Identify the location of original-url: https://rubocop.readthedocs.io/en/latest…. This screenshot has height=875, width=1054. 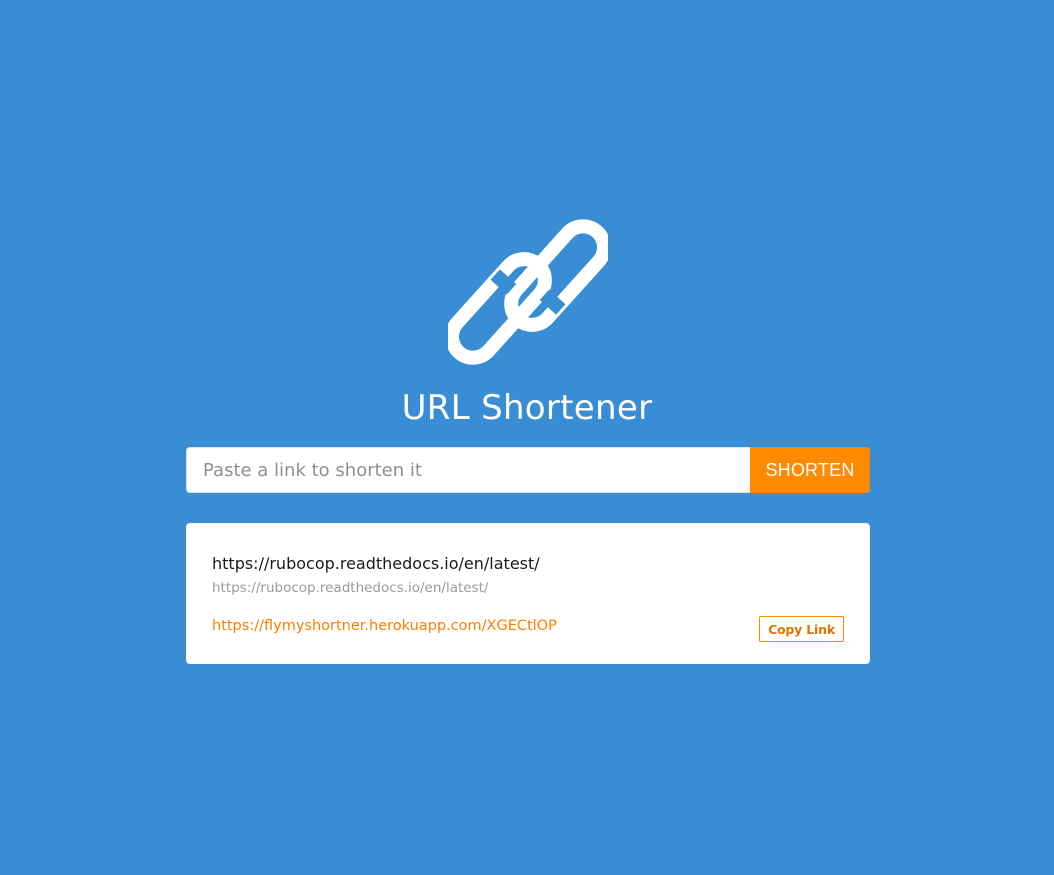
(376, 563).